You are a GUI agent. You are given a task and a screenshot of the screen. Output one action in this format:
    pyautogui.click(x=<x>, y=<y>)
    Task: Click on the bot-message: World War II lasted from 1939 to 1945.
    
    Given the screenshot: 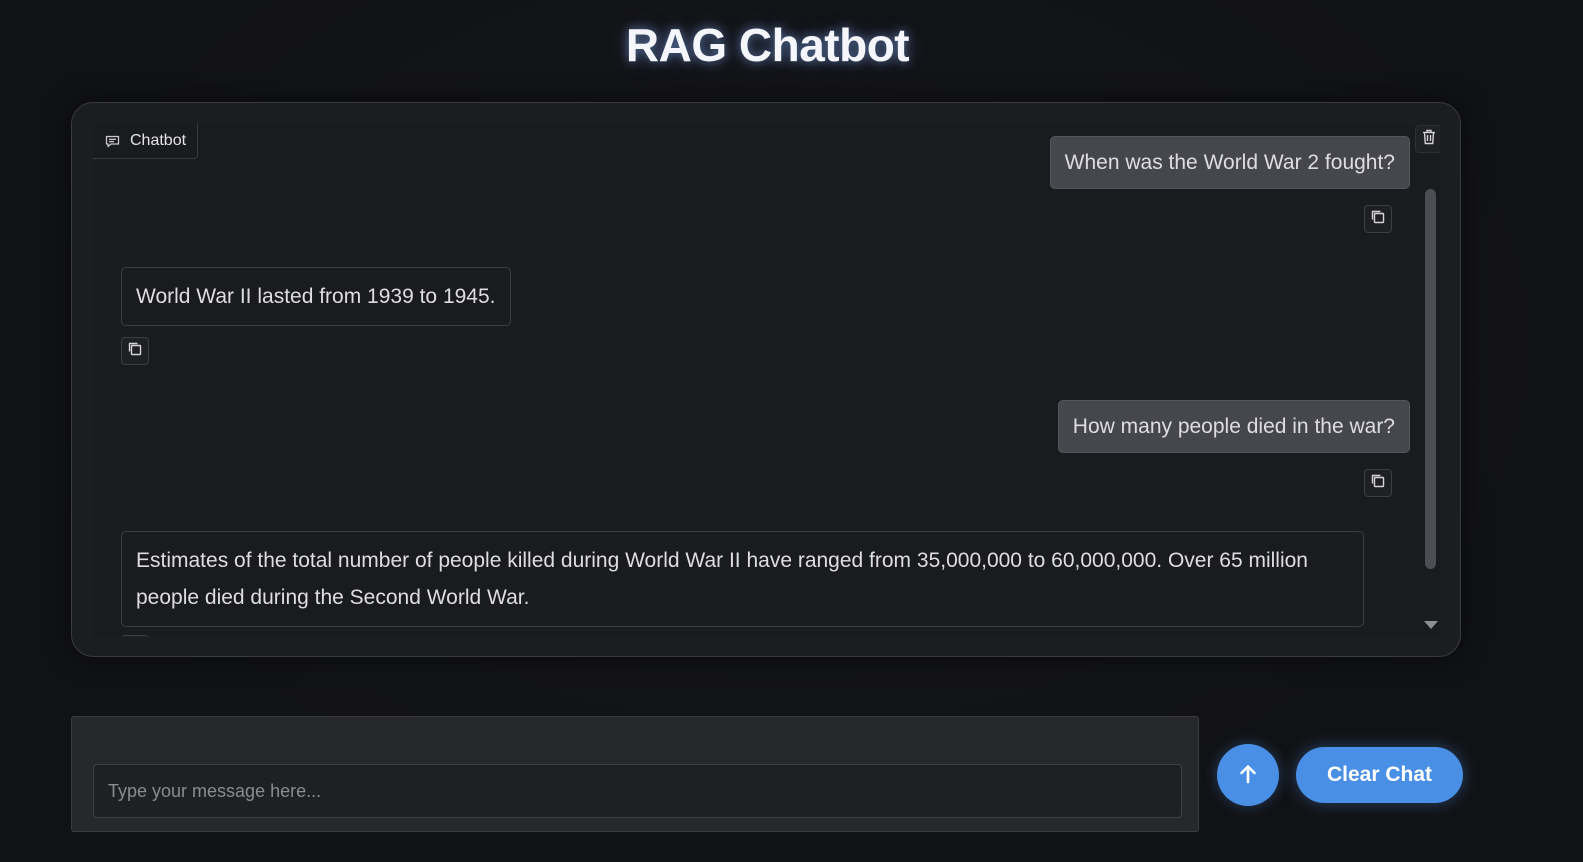 What is the action you would take?
    pyautogui.click(x=316, y=296)
    